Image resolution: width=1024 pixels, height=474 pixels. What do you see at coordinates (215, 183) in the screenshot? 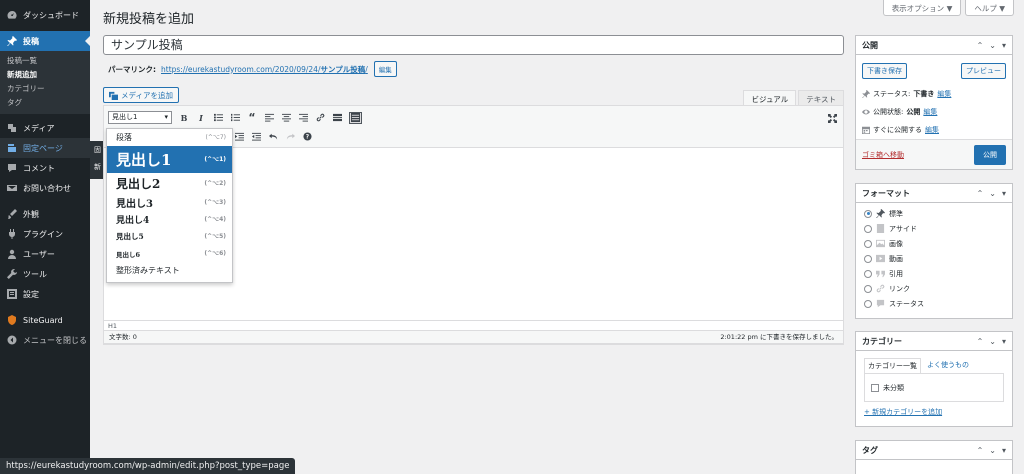
I see `format-option-shortcut: (^⌥2)` at bounding box center [215, 183].